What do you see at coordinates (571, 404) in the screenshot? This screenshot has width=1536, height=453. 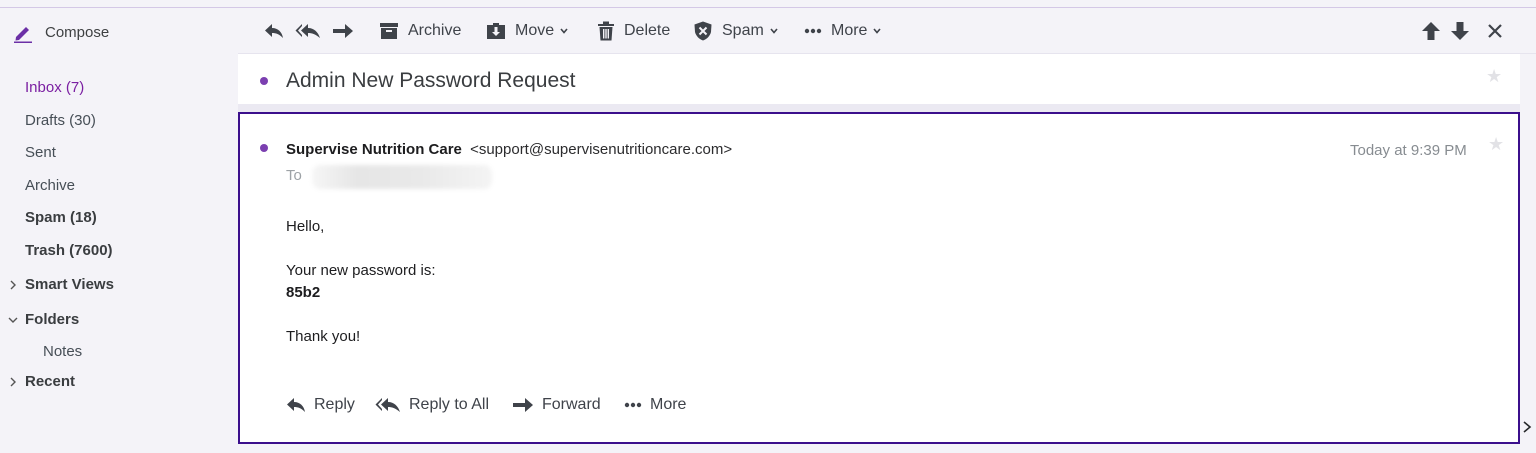 I see `forward-label: Forward` at bounding box center [571, 404].